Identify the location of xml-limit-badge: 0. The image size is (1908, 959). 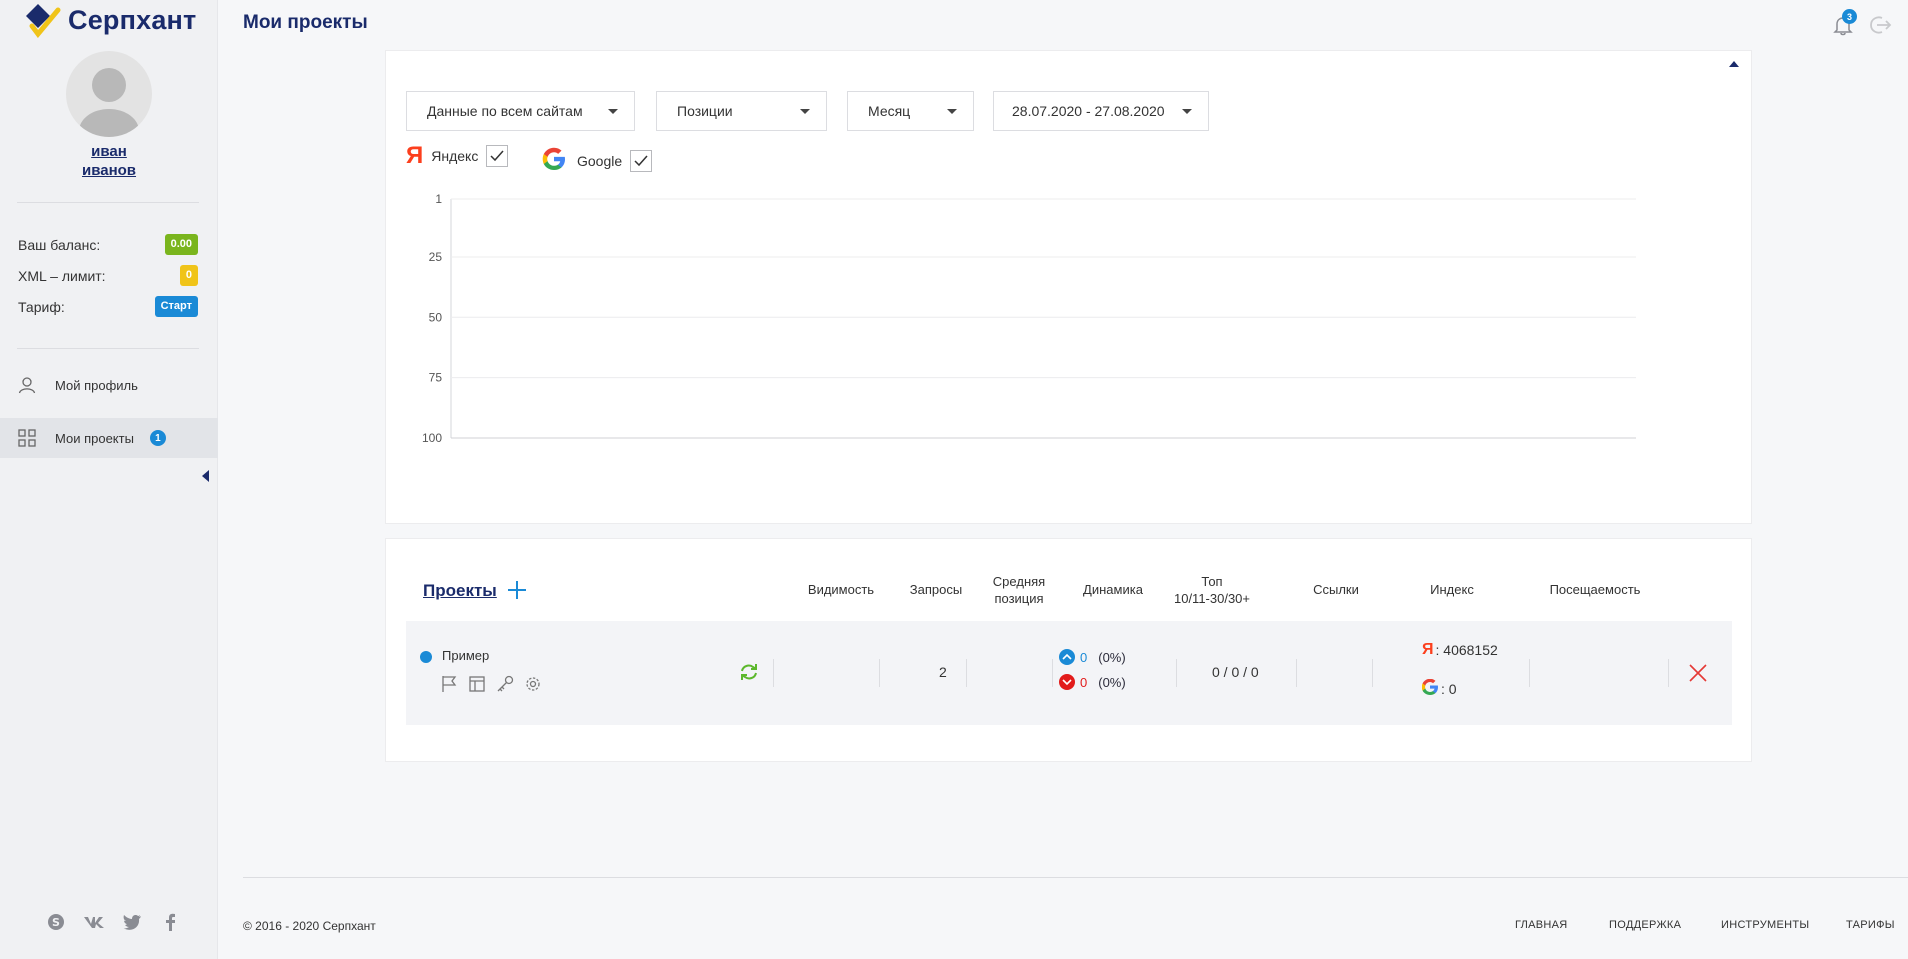
(188, 275).